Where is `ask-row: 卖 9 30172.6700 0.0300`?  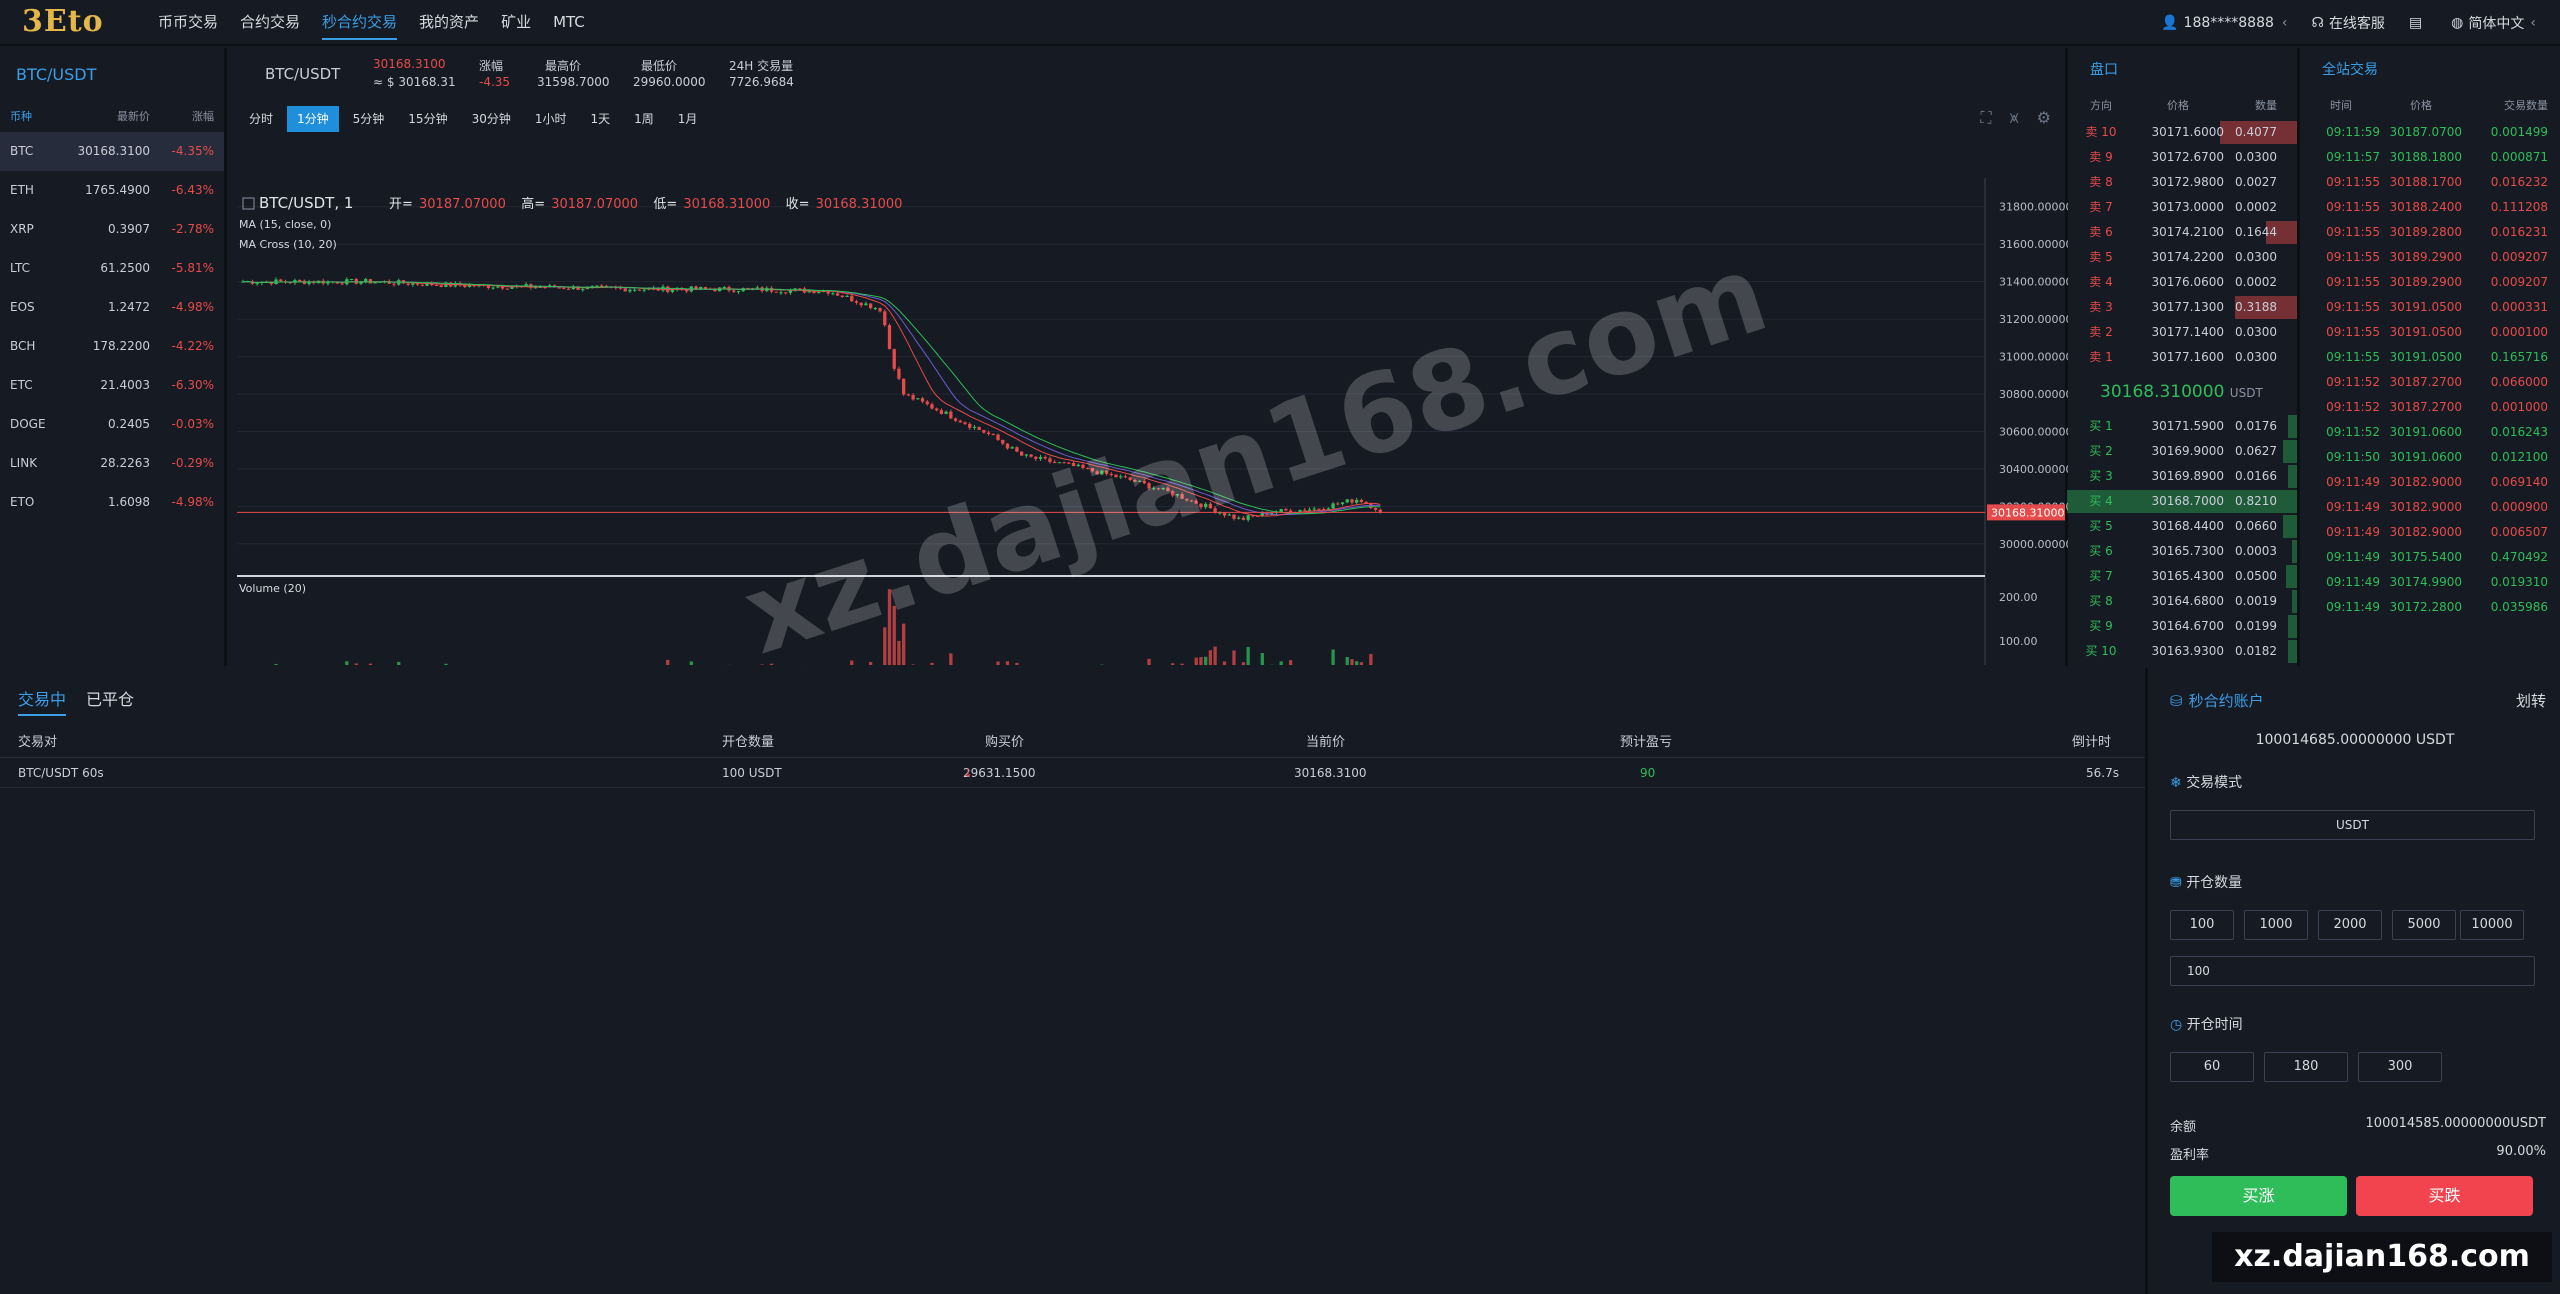 ask-row: 卖 9 30172.6700 0.0300 is located at coordinates (2183, 157).